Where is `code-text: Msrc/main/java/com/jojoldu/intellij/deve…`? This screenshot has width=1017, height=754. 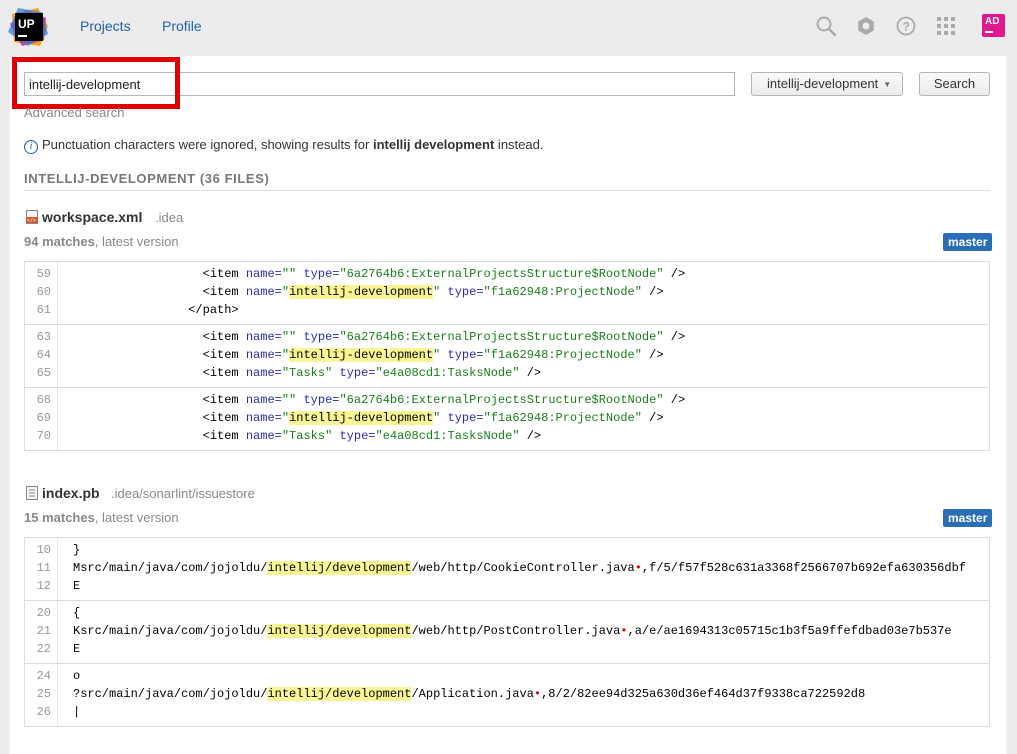 code-text: Msrc/main/java/com/jojoldu/intellij/deve… is located at coordinates (519, 568).